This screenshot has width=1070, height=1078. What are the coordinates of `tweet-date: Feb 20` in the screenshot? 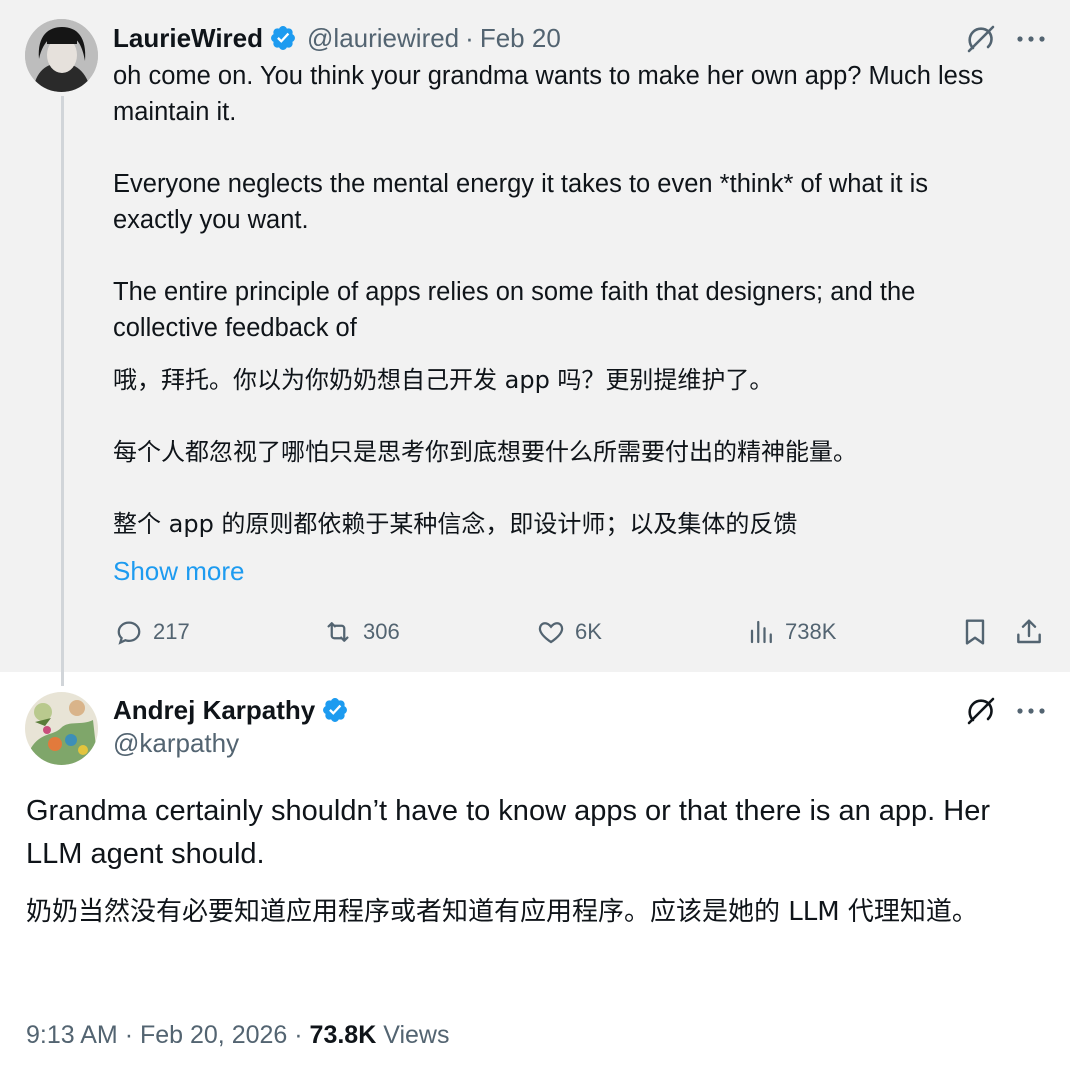 It's located at (520, 38).